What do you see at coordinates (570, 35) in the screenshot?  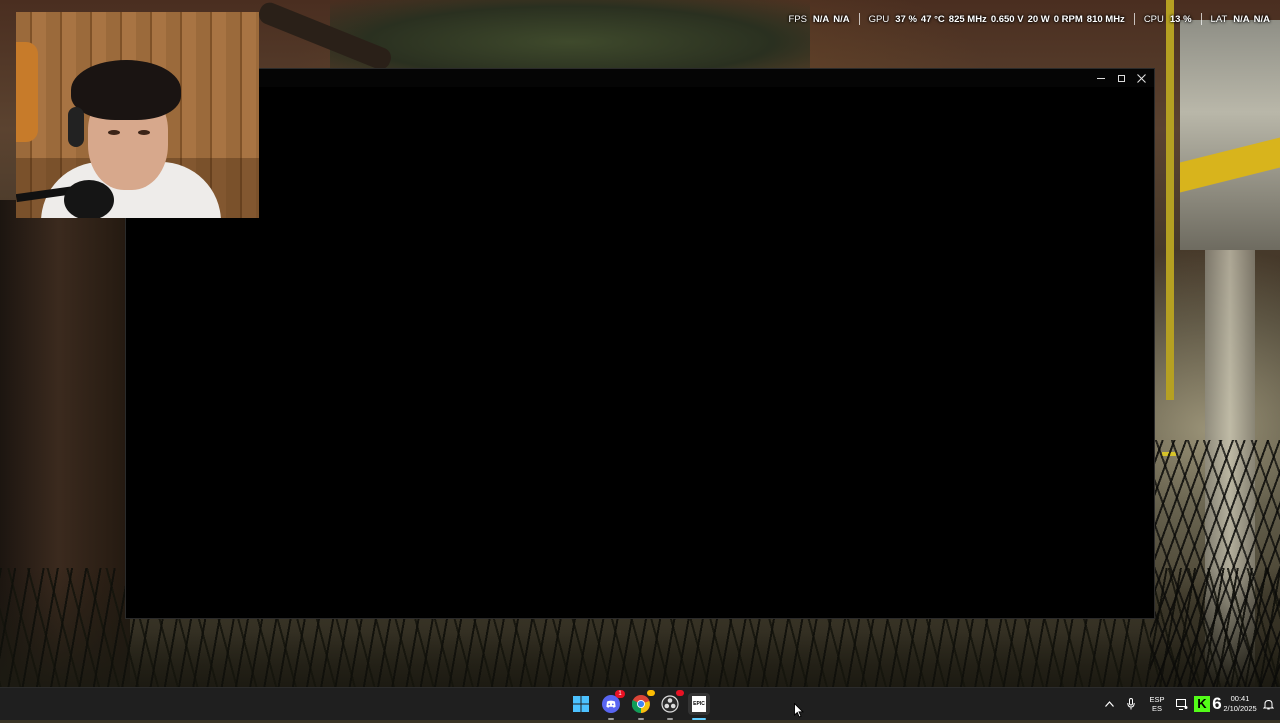 I see `wallpaper-foliage` at bounding box center [570, 35].